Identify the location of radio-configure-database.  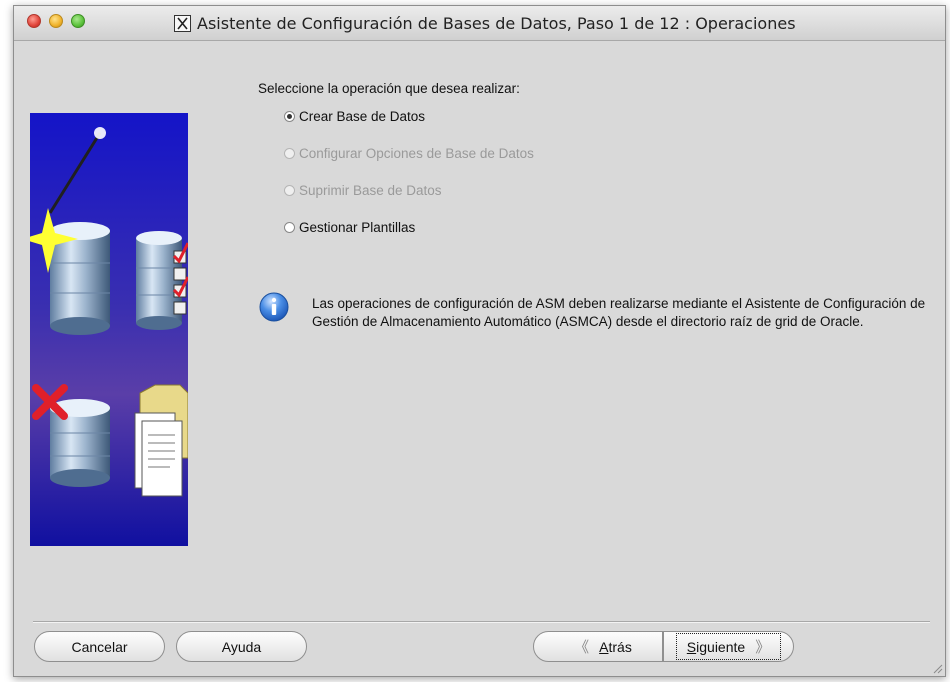
(289, 153).